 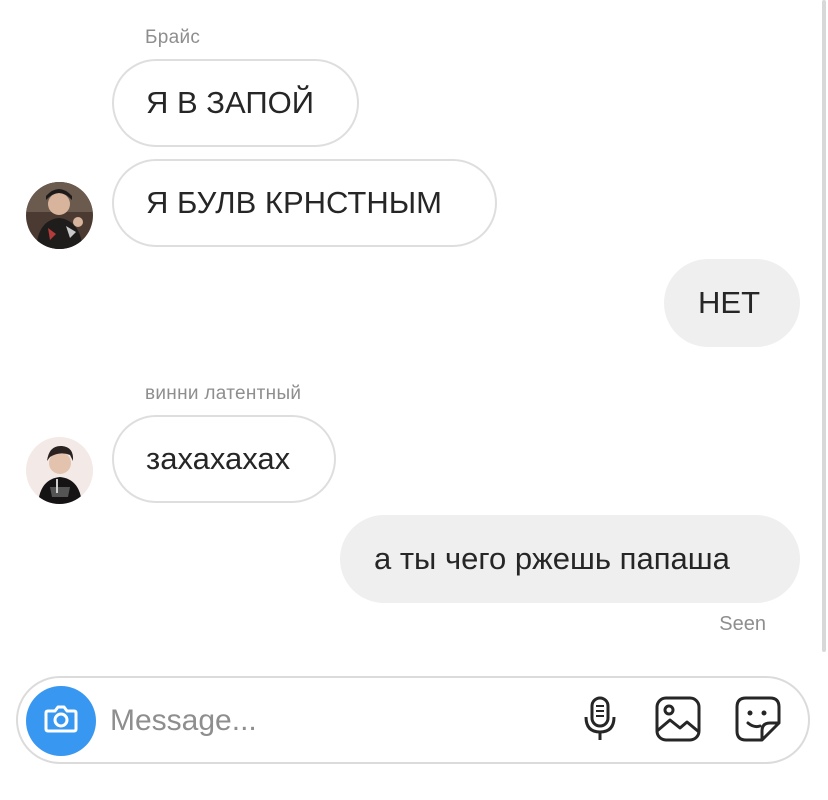 What do you see at coordinates (235, 103) in the screenshot?
I see `incoming-message: Я В ЗАПОЙ` at bounding box center [235, 103].